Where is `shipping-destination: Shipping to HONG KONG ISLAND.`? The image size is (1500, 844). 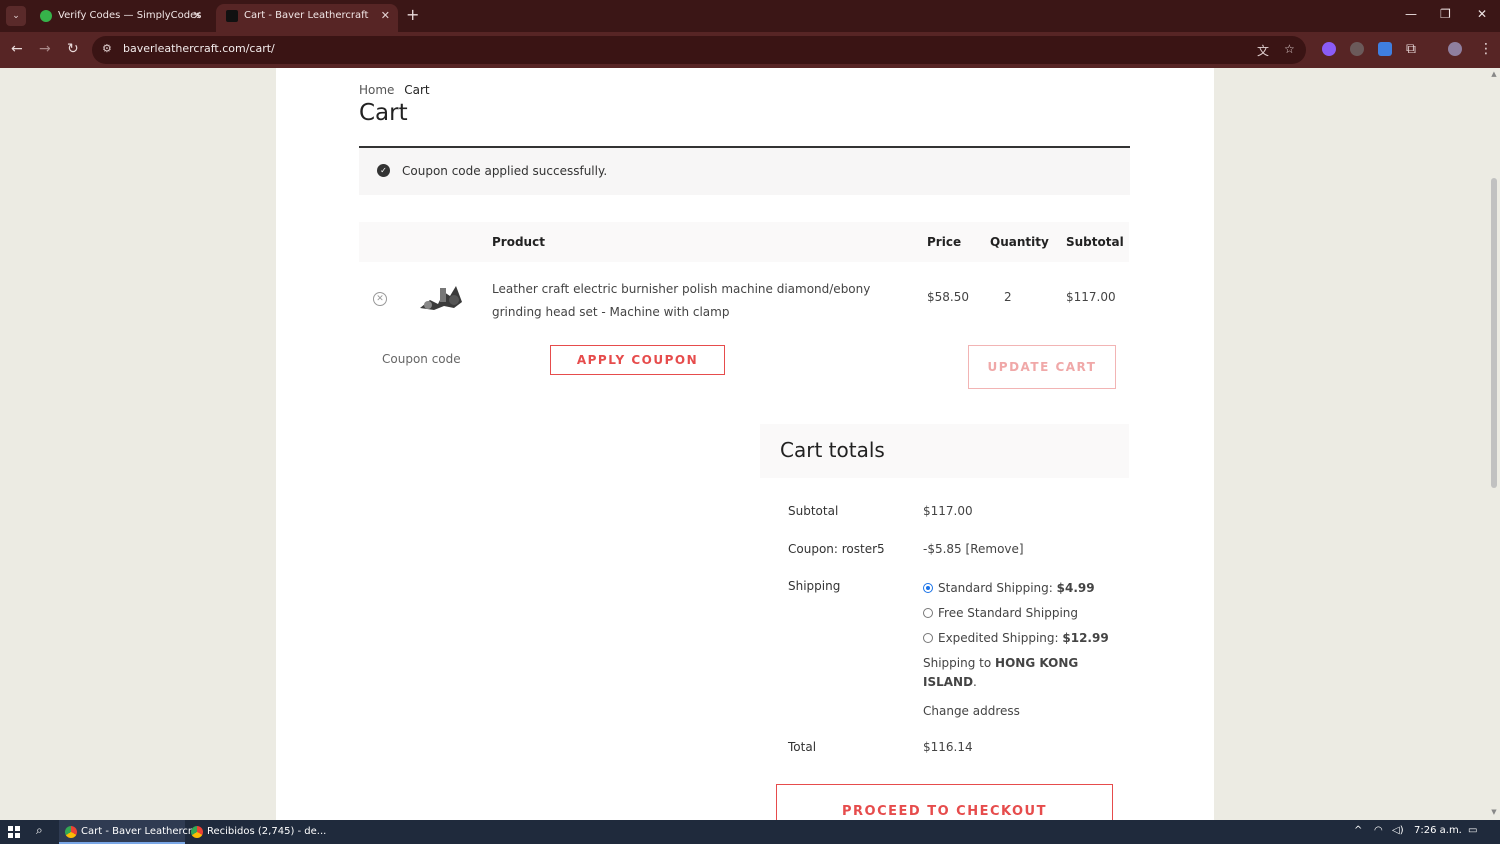
shipping-destination: Shipping to HONG KONG ISLAND. is located at coordinates (1001, 672).